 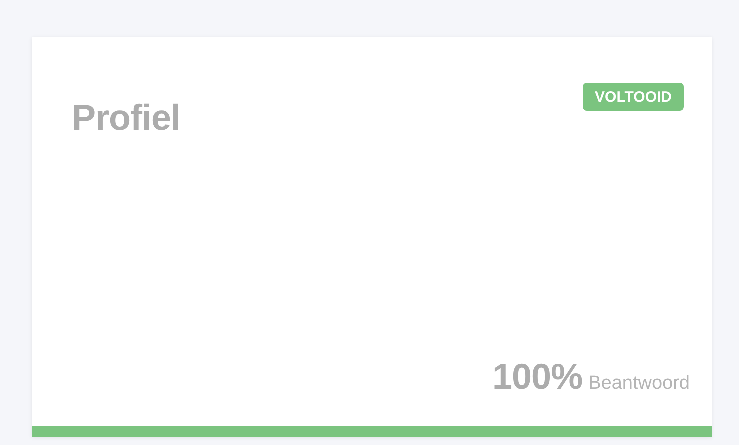 What do you see at coordinates (126, 118) in the screenshot?
I see `card-title: Profiel` at bounding box center [126, 118].